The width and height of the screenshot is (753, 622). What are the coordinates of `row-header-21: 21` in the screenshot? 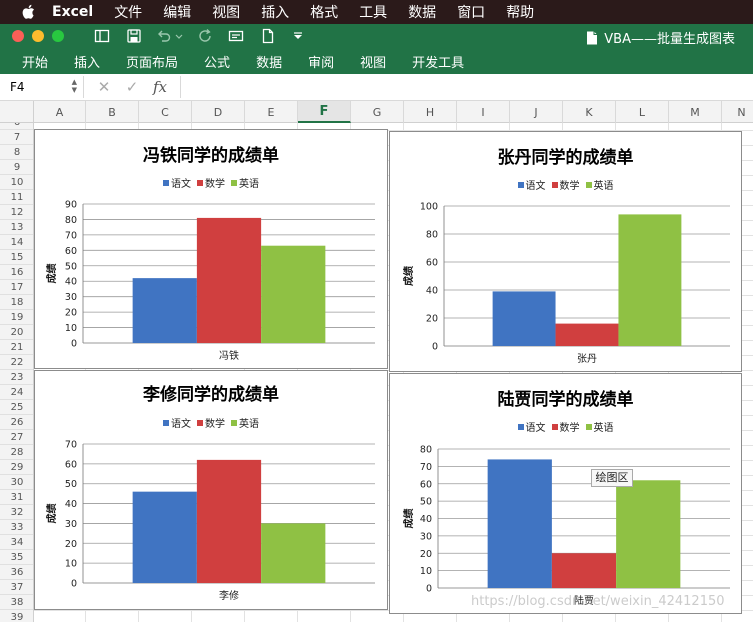 It's located at (16, 347).